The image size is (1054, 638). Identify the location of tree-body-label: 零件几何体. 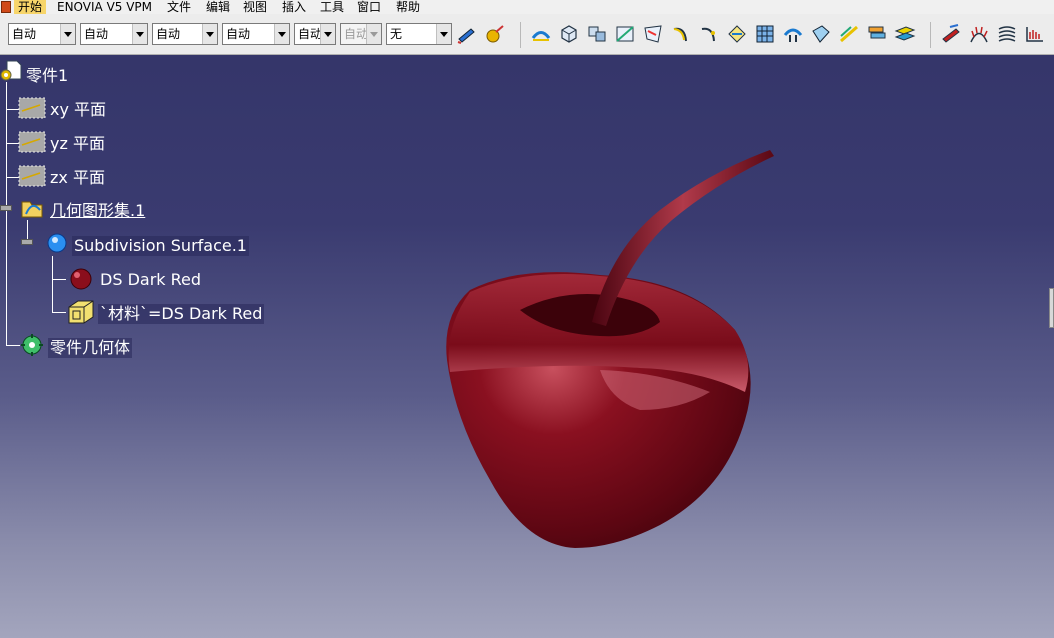
(90, 348).